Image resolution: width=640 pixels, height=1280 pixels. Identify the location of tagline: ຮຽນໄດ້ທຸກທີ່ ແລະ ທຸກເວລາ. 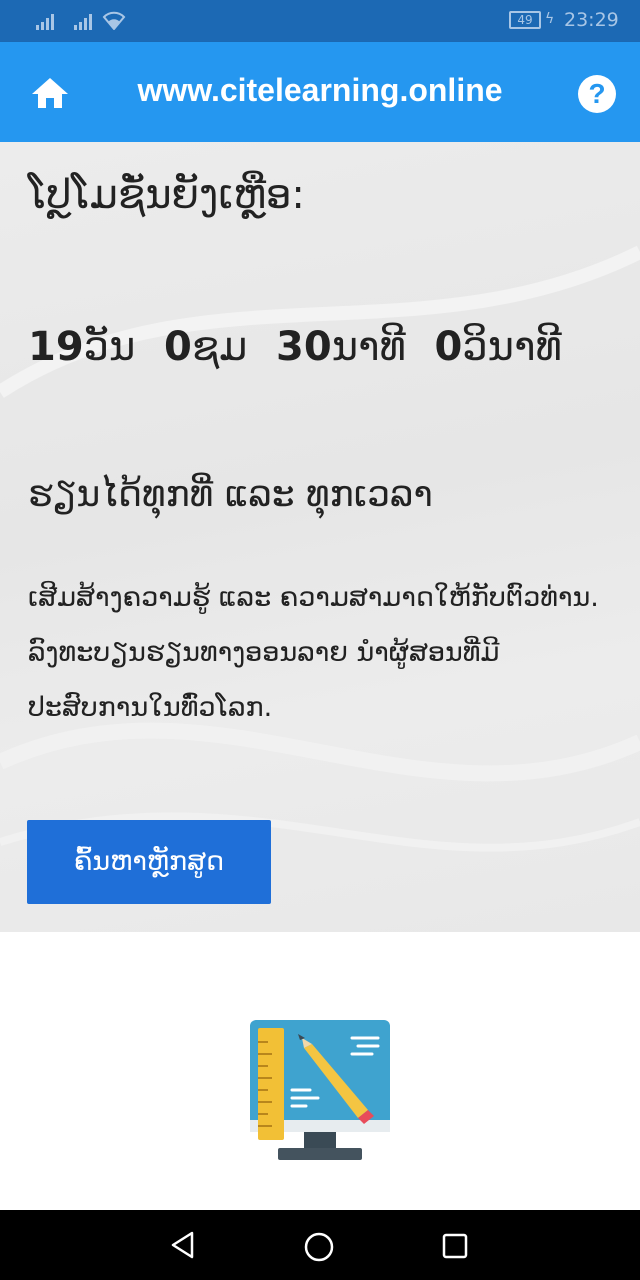
(230, 494).